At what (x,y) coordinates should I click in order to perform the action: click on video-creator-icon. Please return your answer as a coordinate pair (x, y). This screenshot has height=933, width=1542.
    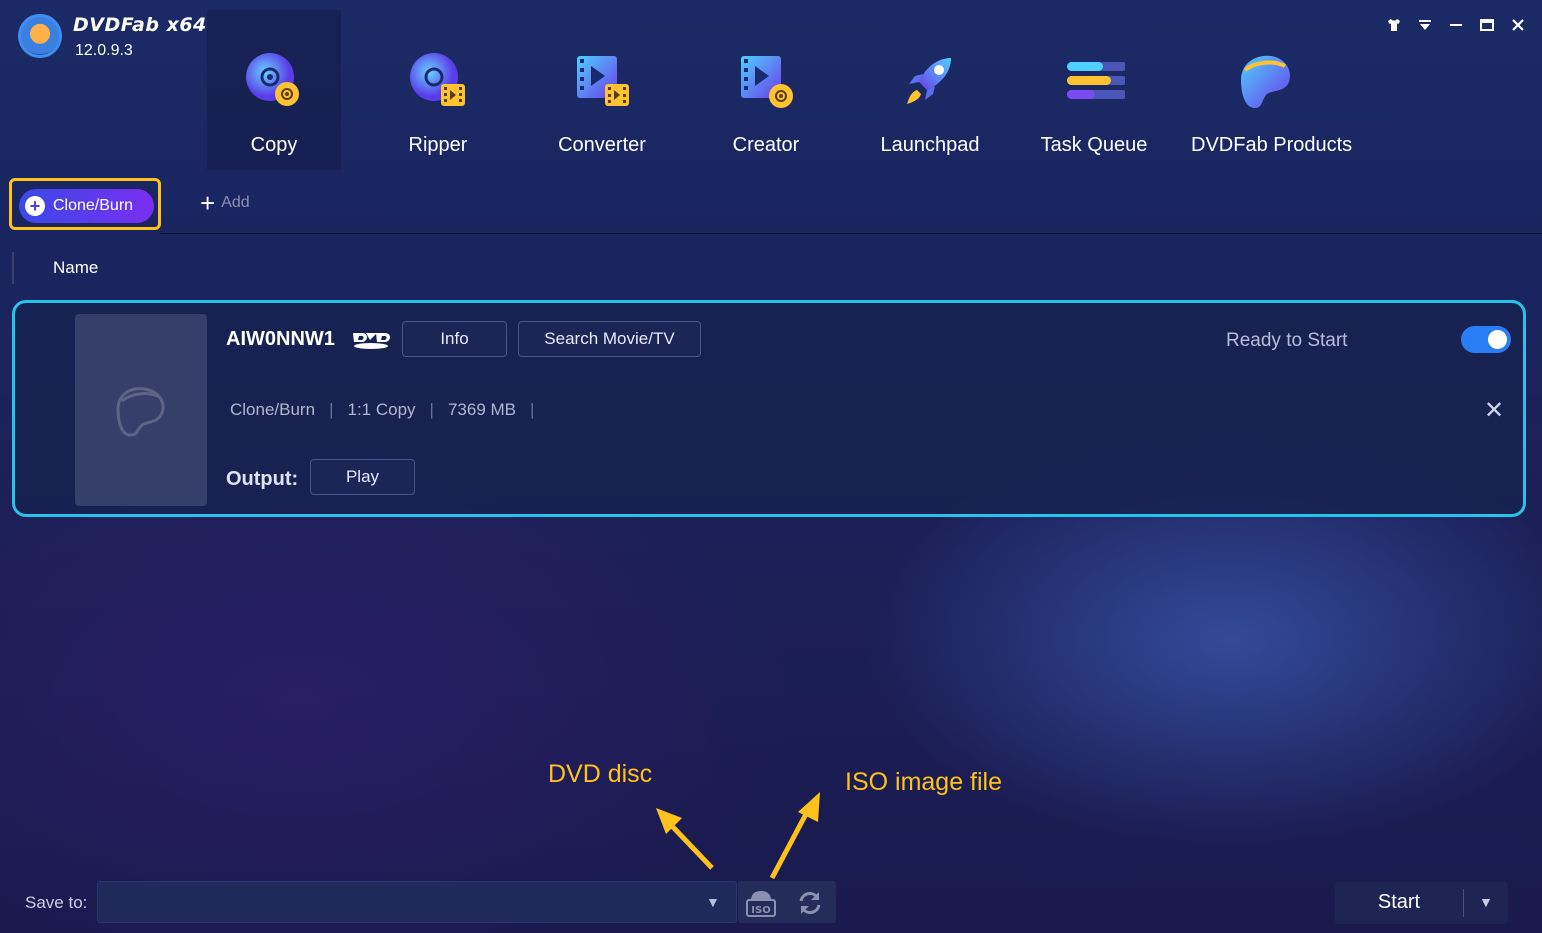
    Looking at the image, I should click on (767, 82).